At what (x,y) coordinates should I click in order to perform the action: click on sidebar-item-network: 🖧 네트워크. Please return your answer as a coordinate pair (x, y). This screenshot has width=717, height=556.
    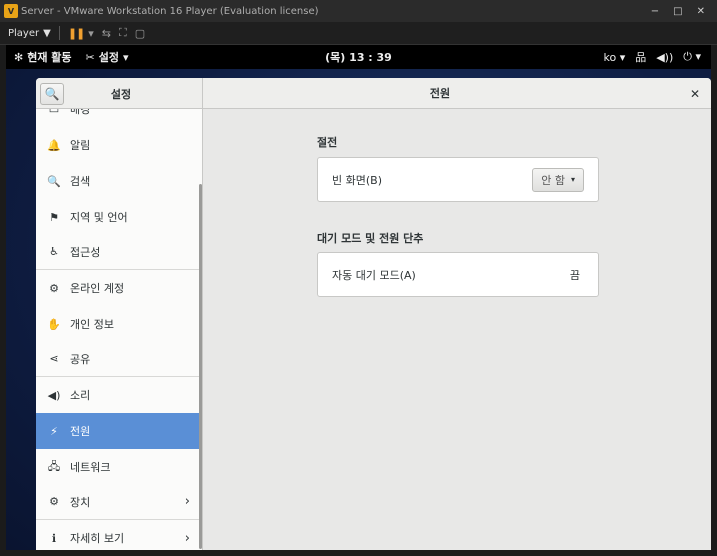
    Looking at the image, I should click on (119, 467).